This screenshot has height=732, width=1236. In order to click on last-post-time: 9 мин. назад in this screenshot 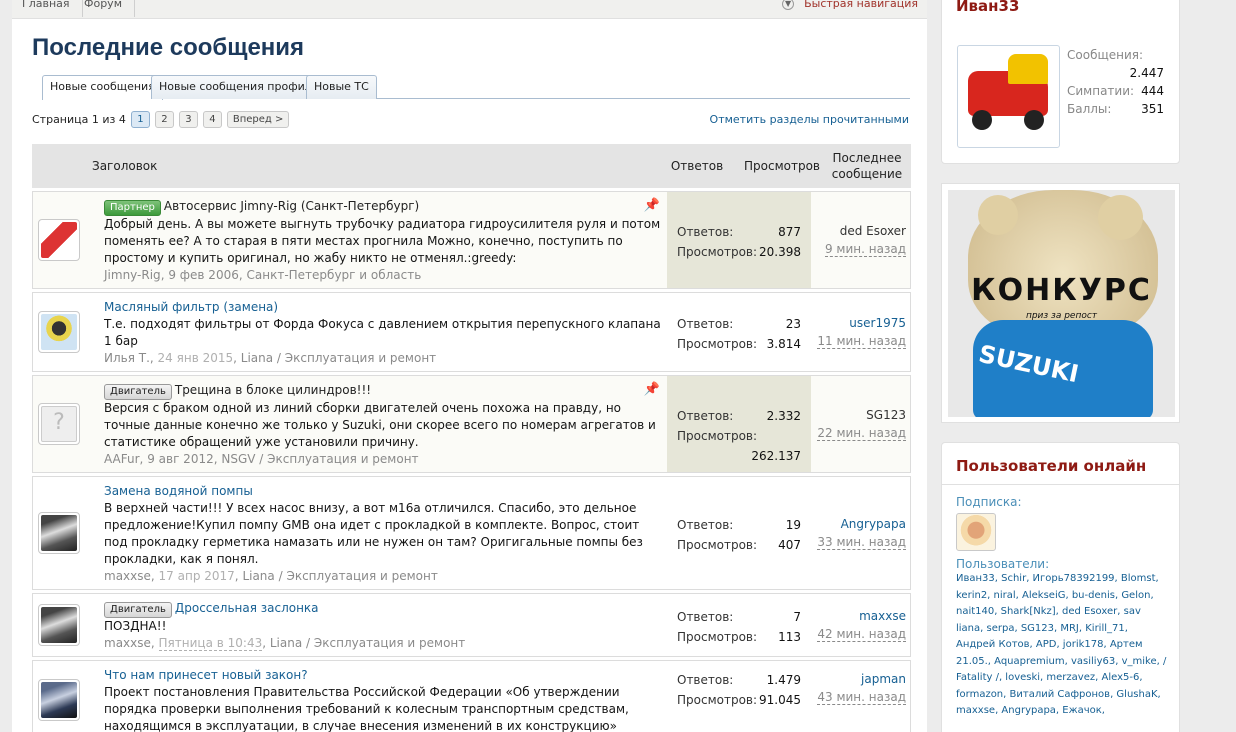, I will do `click(865, 249)`.